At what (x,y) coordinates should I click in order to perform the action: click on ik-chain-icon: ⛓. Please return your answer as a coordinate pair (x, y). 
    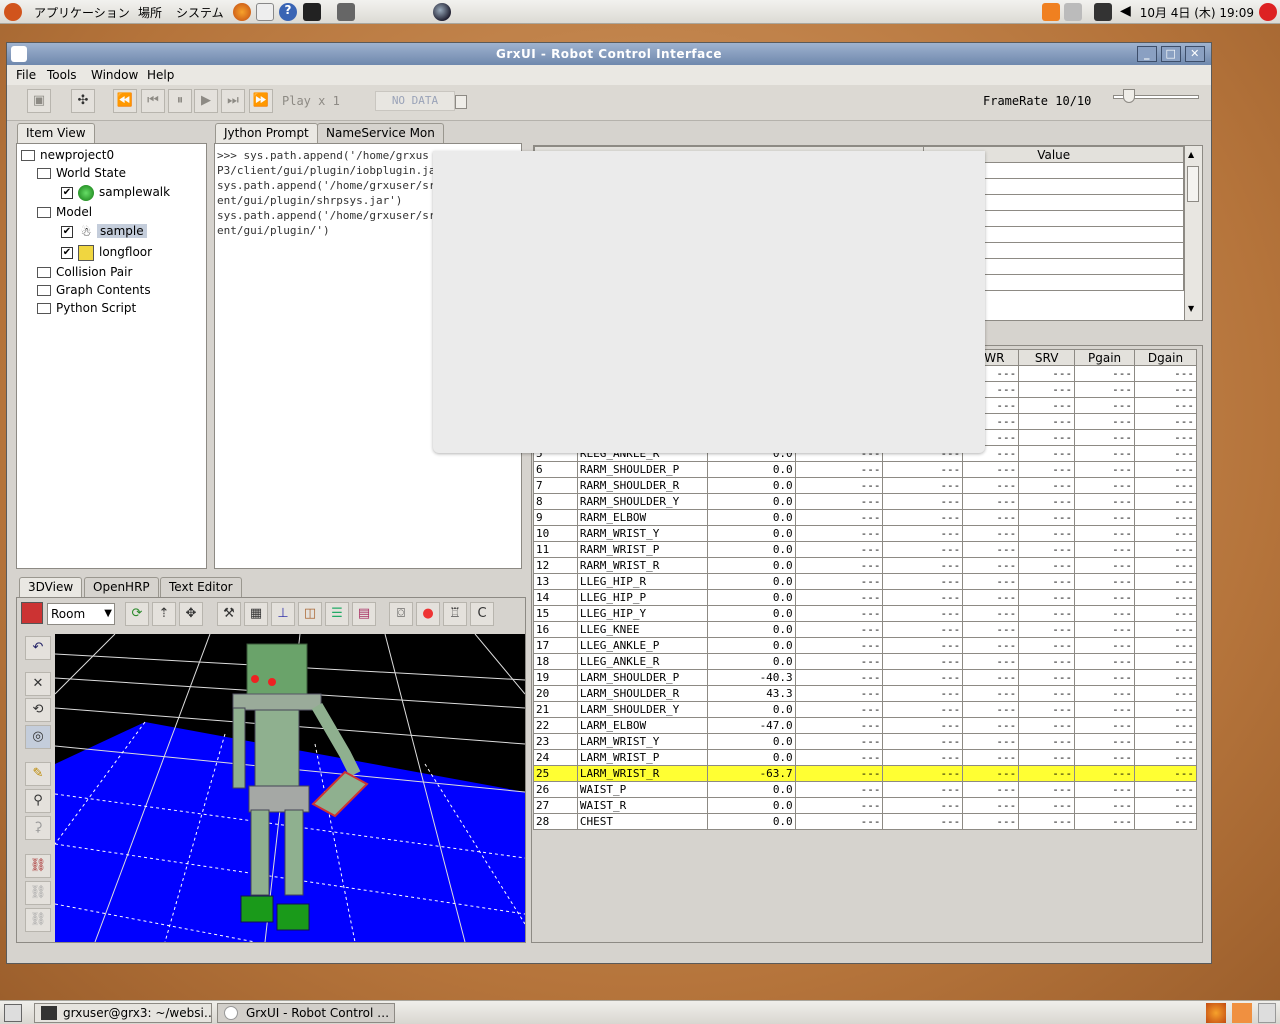
    Looking at the image, I should click on (38, 866).